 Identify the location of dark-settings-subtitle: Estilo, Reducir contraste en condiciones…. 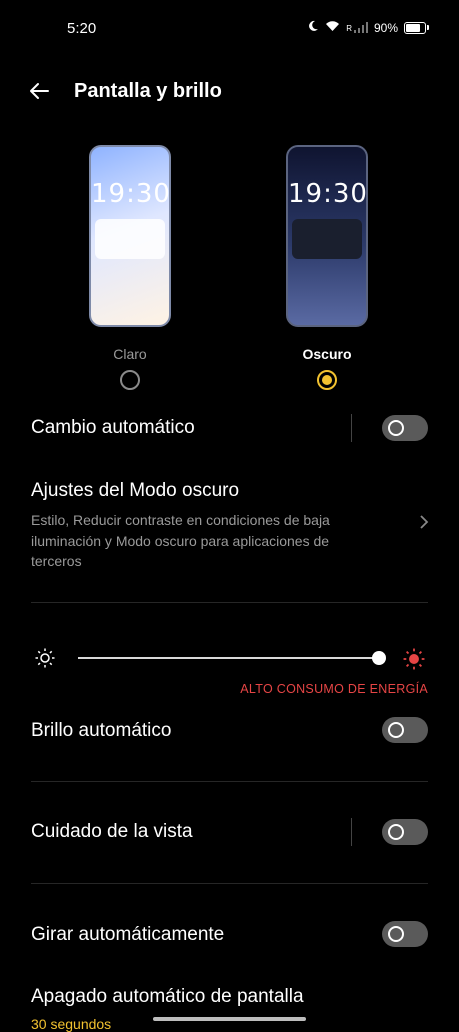
(180, 540).